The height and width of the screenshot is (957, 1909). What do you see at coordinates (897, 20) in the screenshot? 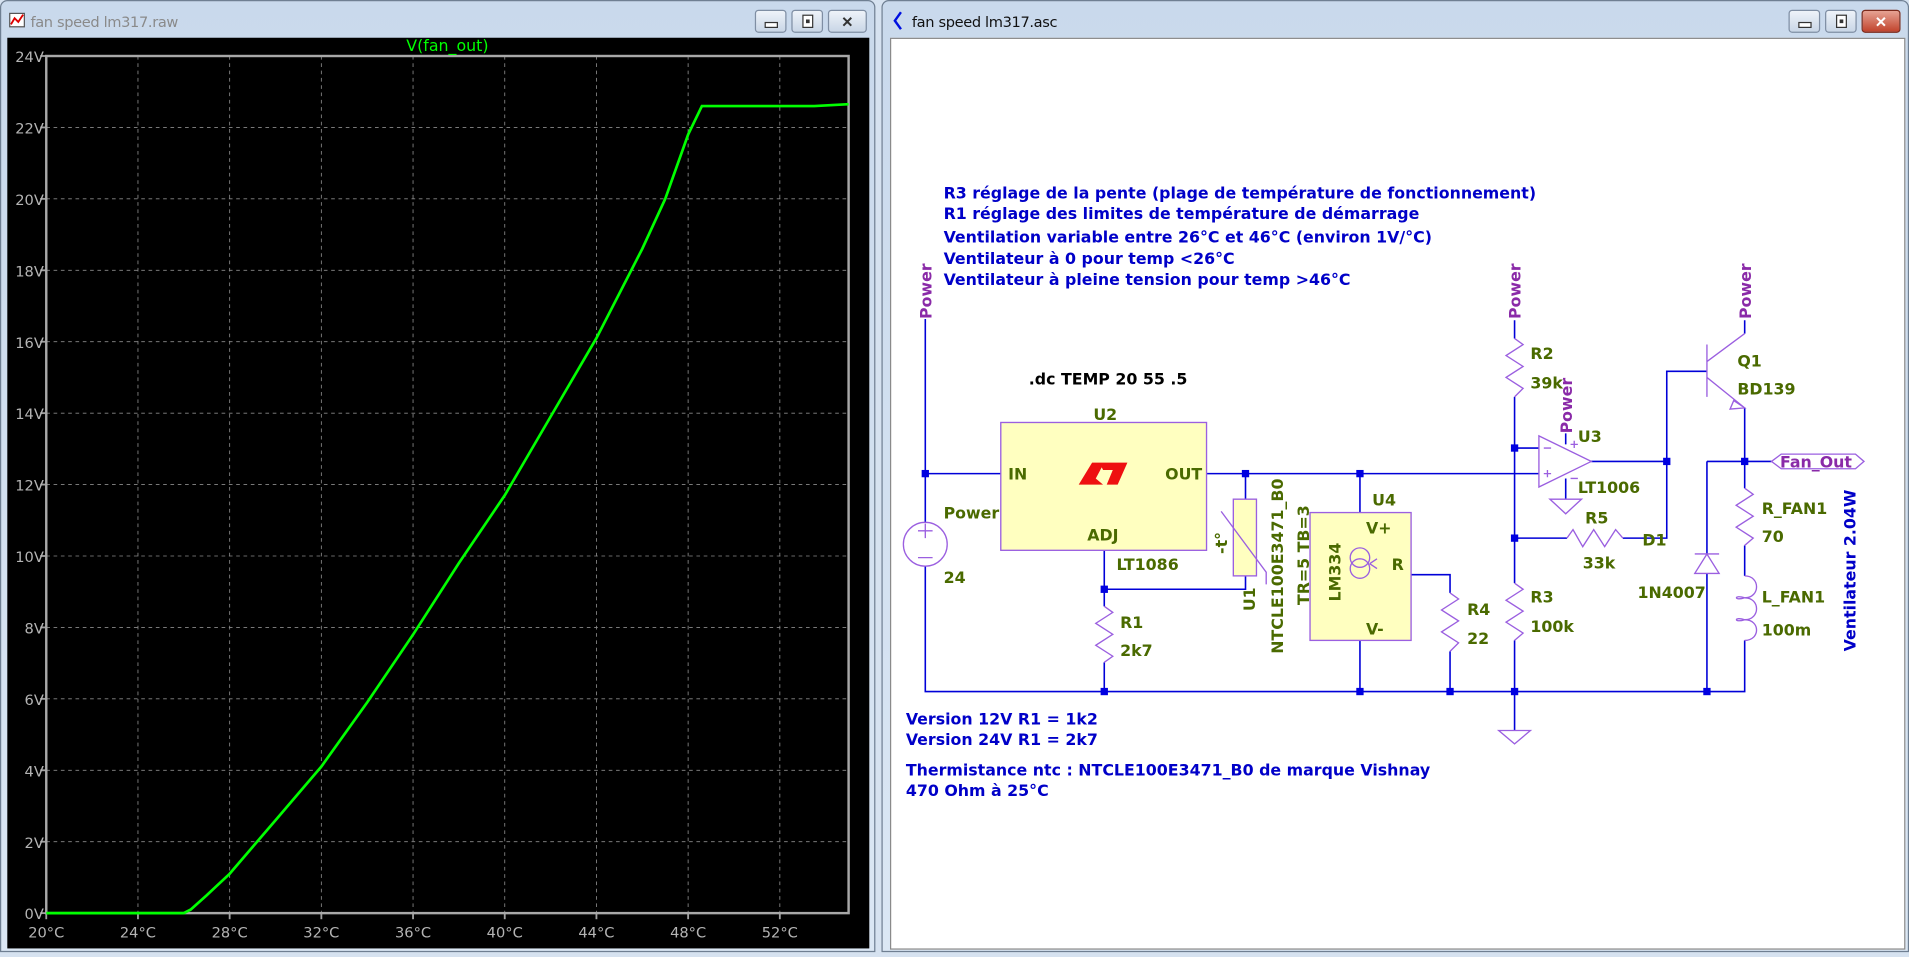
I see `schematic-app-icon` at bounding box center [897, 20].